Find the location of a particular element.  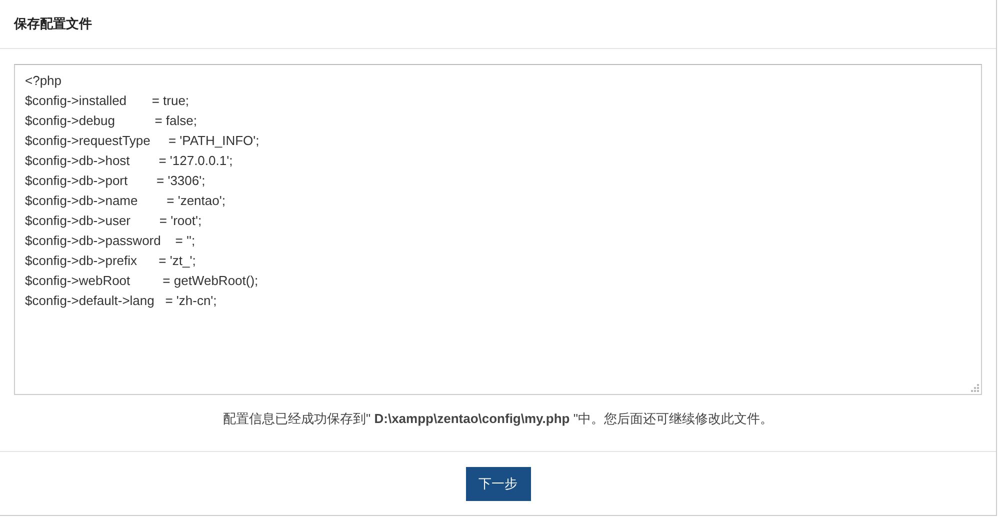

save-success-message: 配置信息已经成功保存到" D:\xampp\zentao\config\my.php "中。您后面还可继续修改此文件。 is located at coordinates (498, 418).